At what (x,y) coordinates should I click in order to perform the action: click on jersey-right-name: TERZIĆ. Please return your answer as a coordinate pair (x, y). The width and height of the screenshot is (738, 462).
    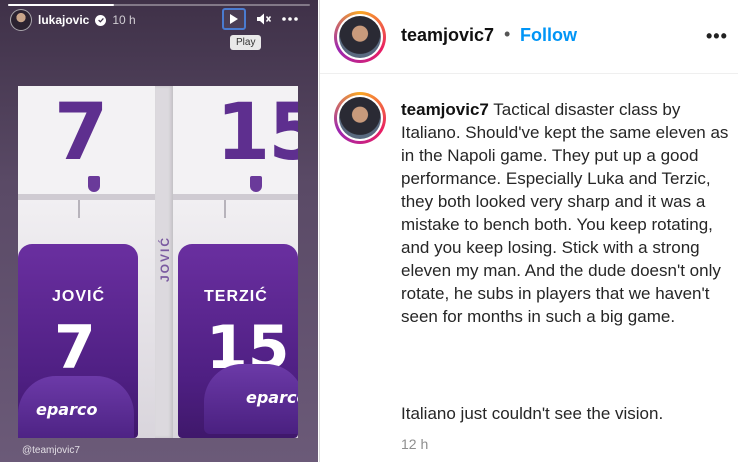
    Looking at the image, I should click on (236, 296).